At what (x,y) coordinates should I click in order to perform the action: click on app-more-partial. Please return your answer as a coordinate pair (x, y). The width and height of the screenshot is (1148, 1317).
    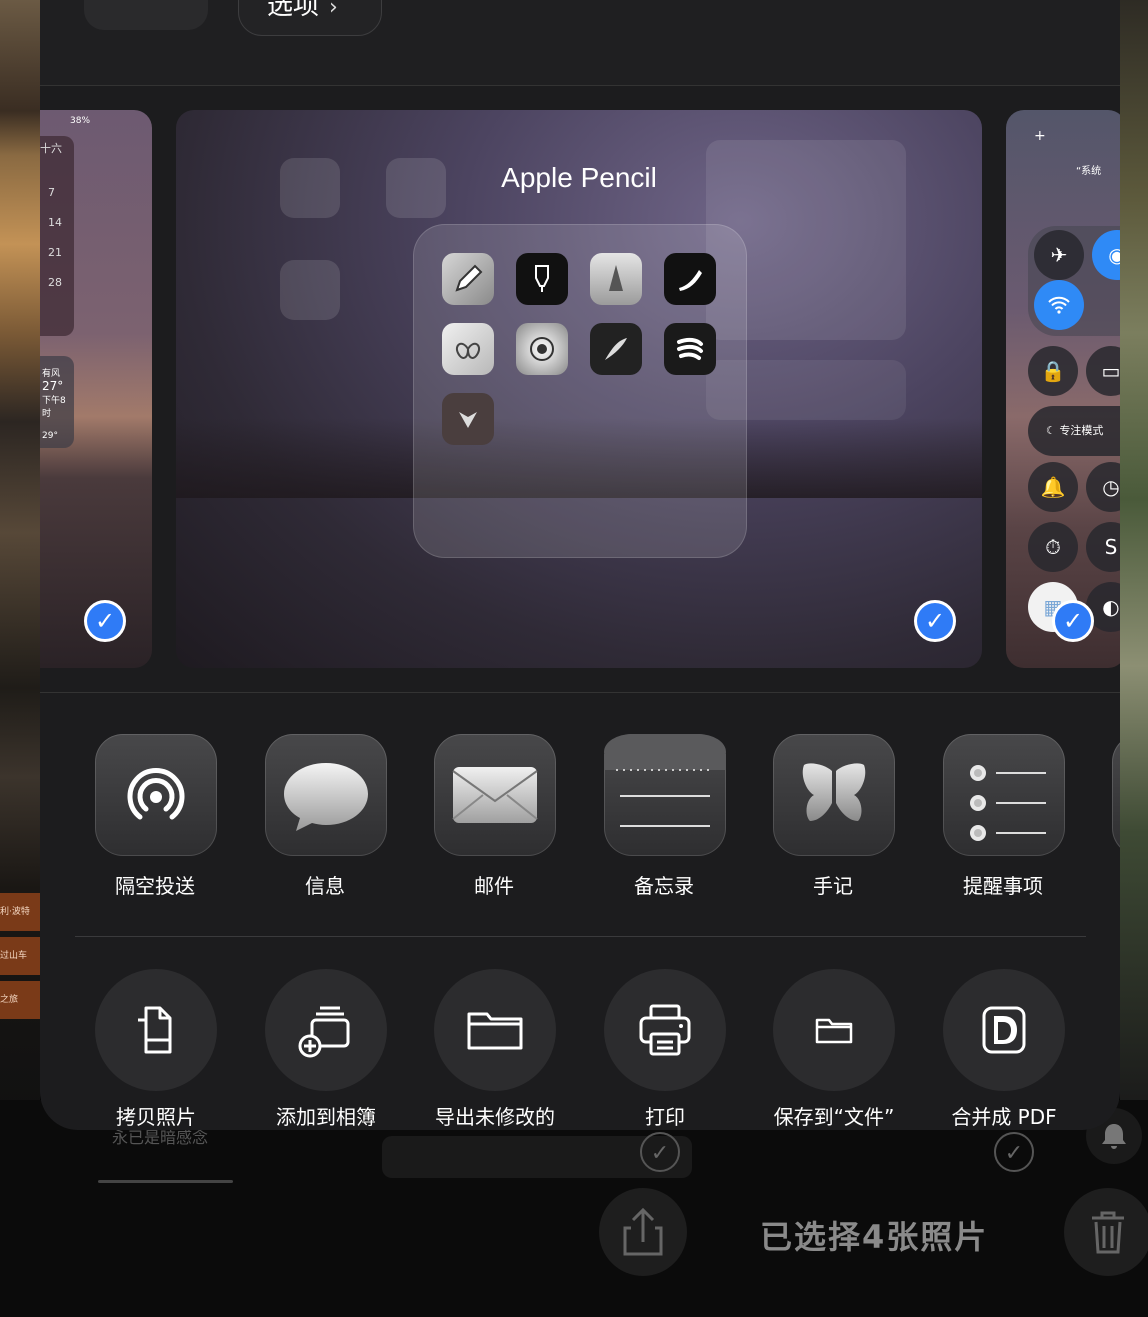
    Looking at the image, I should click on (1116, 795).